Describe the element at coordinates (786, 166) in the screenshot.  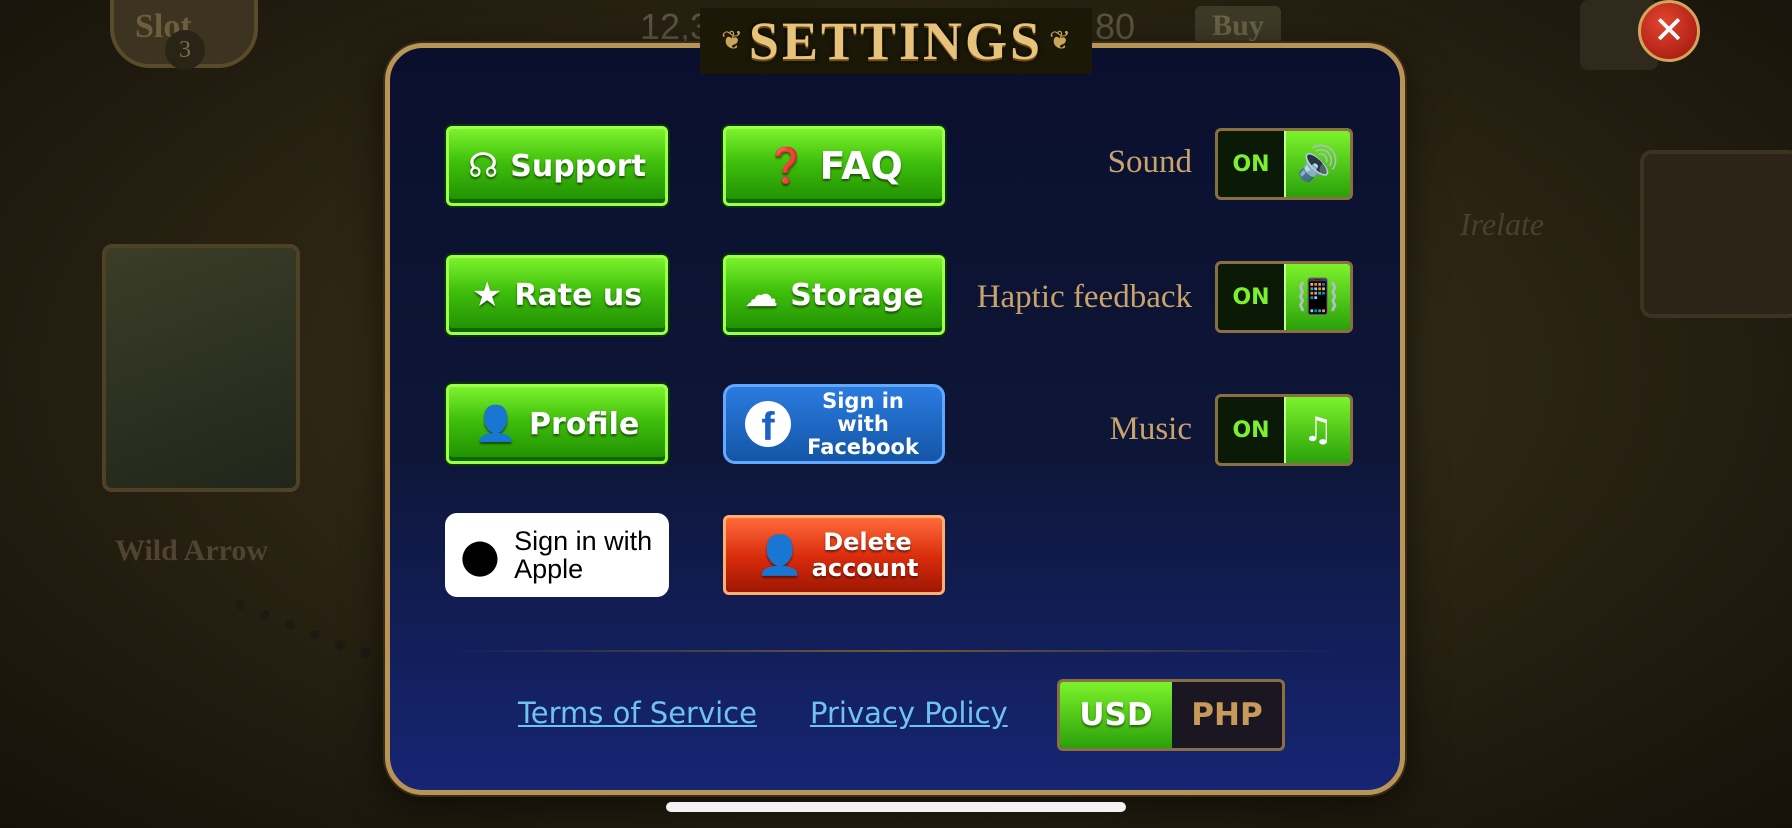
I see `question-tag-icon: ❓` at that location.